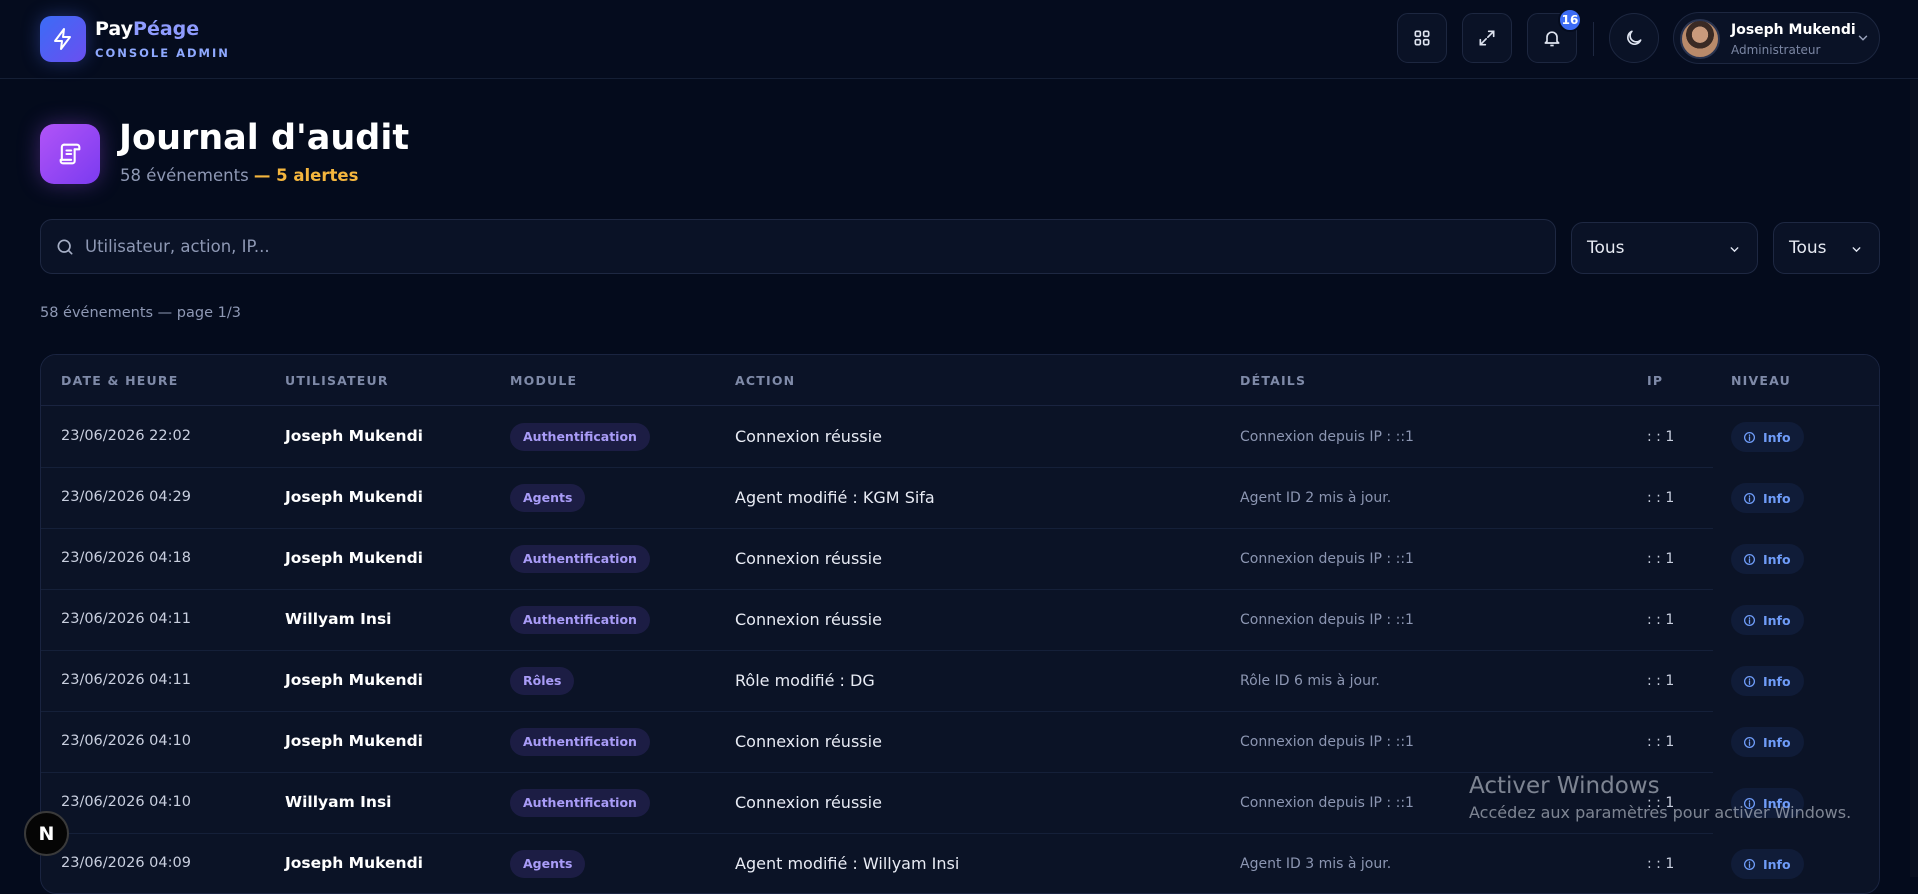 This screenshot has width=1918, height=894. What do you see at coordinates (1564, 786) in the screenshot?
I see `watermark-title: Activer Windows` at bounding box center [1564, 786].